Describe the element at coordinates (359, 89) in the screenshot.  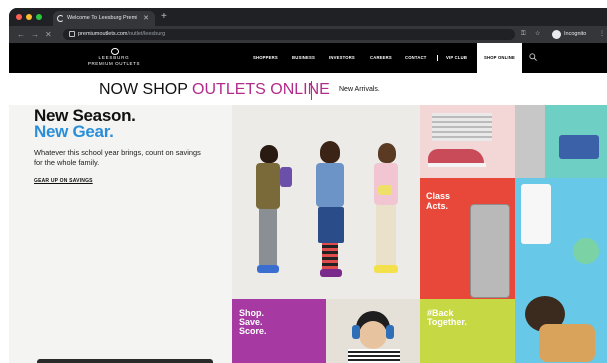
I see `promo-subtext: New Arrivals.` at that location.